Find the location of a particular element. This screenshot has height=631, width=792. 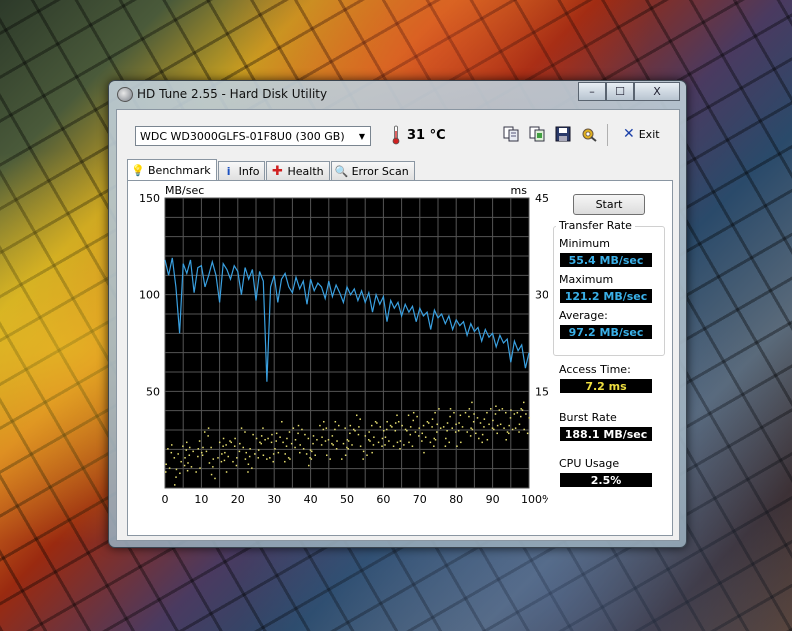

tab-health: ✚ Health is located at coordinates (298, 170).